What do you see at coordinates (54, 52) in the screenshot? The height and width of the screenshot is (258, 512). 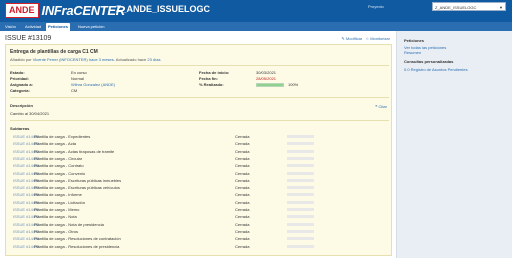 I see `issue-subject: Entrega de plantillas de carga C1 CM` at bounding box center [54, 52].